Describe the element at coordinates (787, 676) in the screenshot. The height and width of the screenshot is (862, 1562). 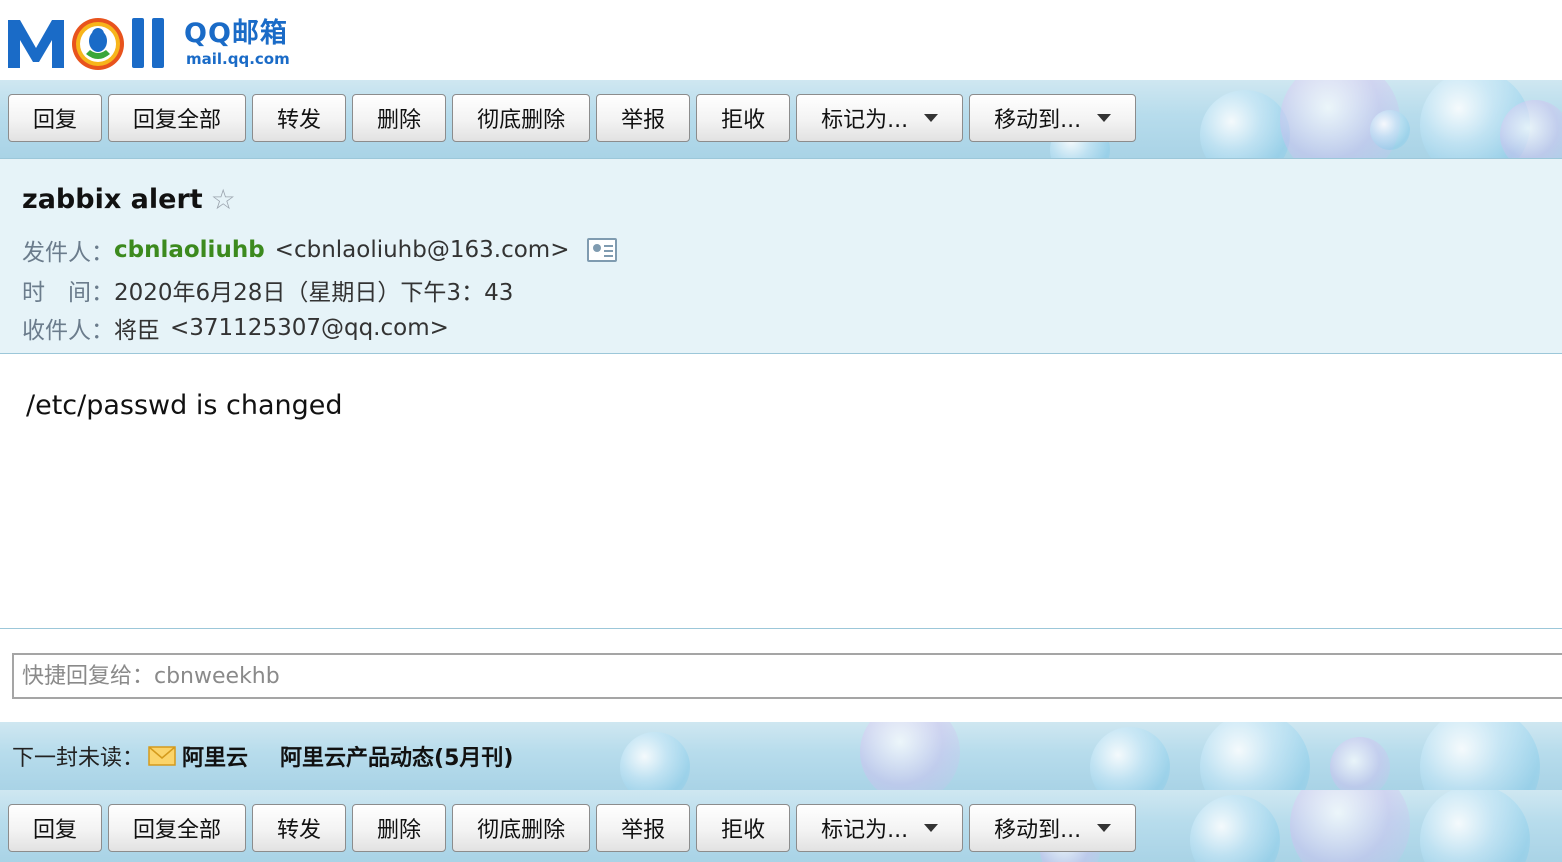
I see `quick-reply-input` at that location.